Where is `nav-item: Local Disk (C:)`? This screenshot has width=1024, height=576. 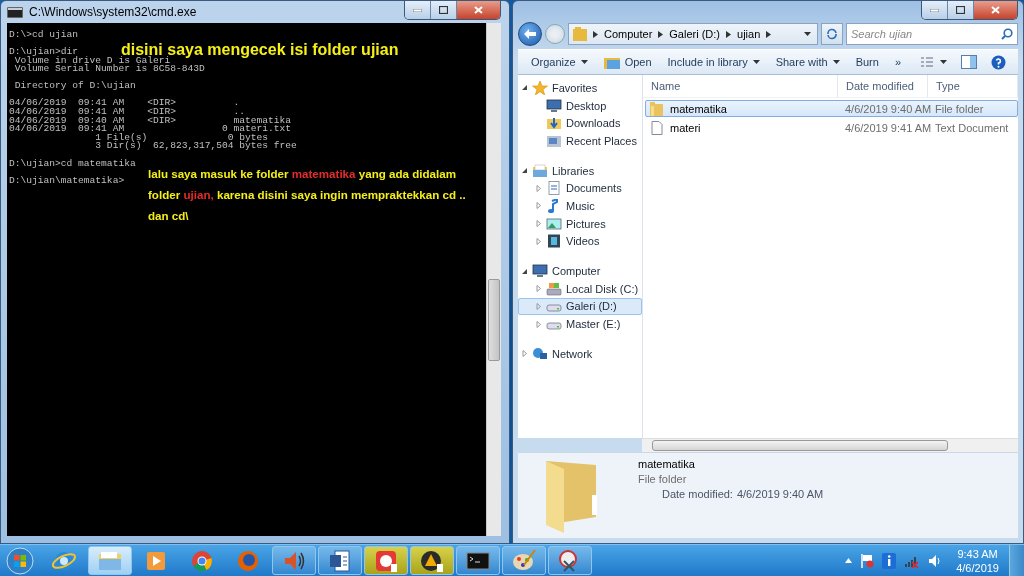 nav-item: Local Disk (C:) is located at coordinates (580, 288).